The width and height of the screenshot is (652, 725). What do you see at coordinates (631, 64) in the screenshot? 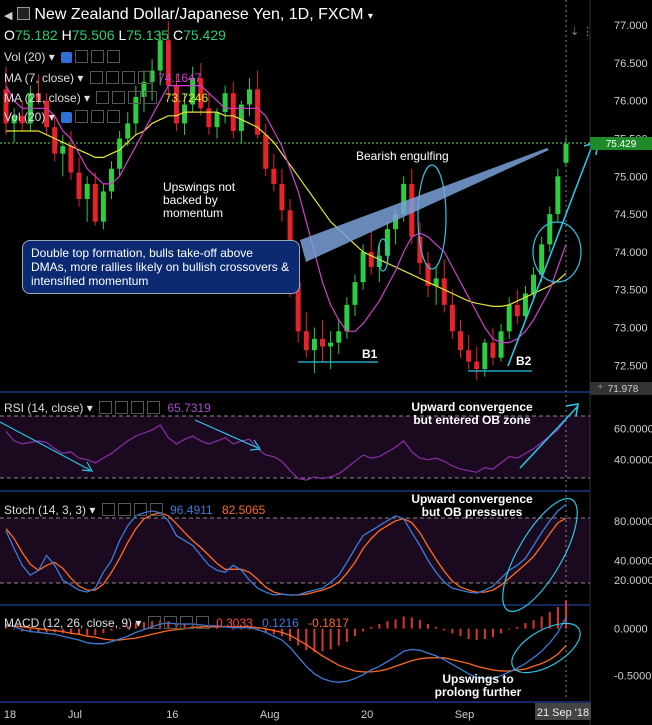
I see `price-tick-label: 76.500` at bounding box center [631, 64].